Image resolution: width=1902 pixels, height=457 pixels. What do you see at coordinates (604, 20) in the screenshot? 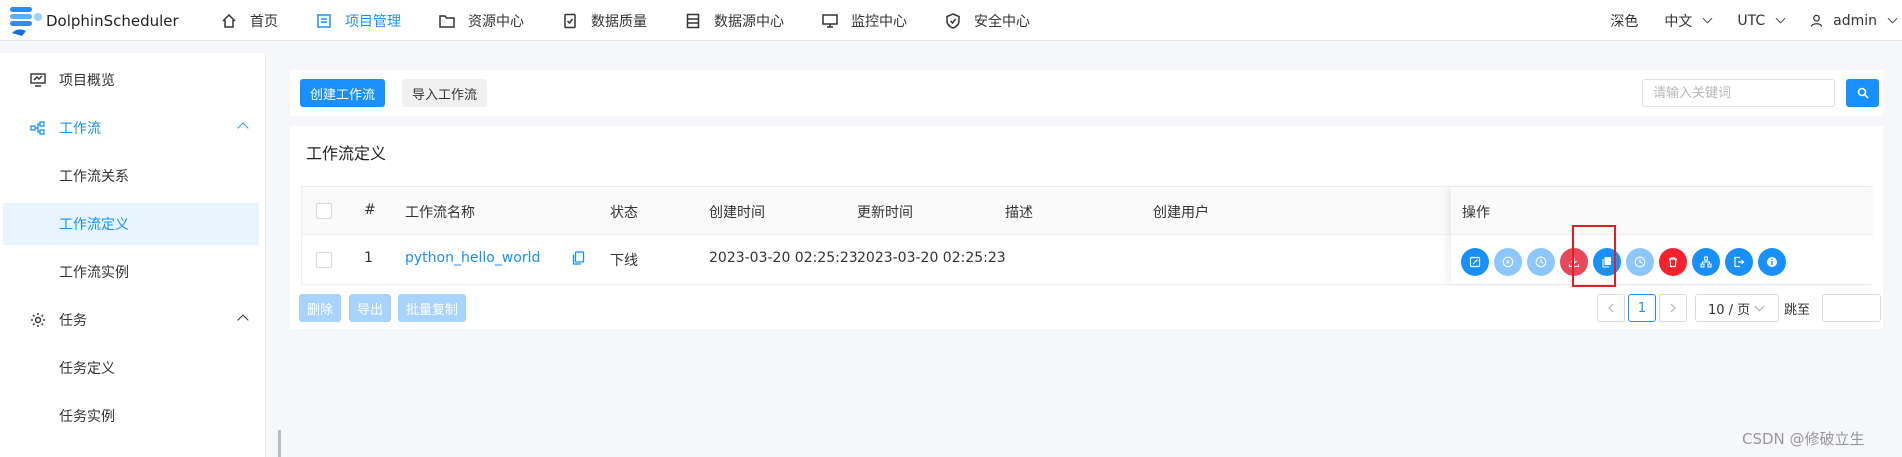
I see `nav-data-quality: 数据质量` at bounding box center [604, 20].